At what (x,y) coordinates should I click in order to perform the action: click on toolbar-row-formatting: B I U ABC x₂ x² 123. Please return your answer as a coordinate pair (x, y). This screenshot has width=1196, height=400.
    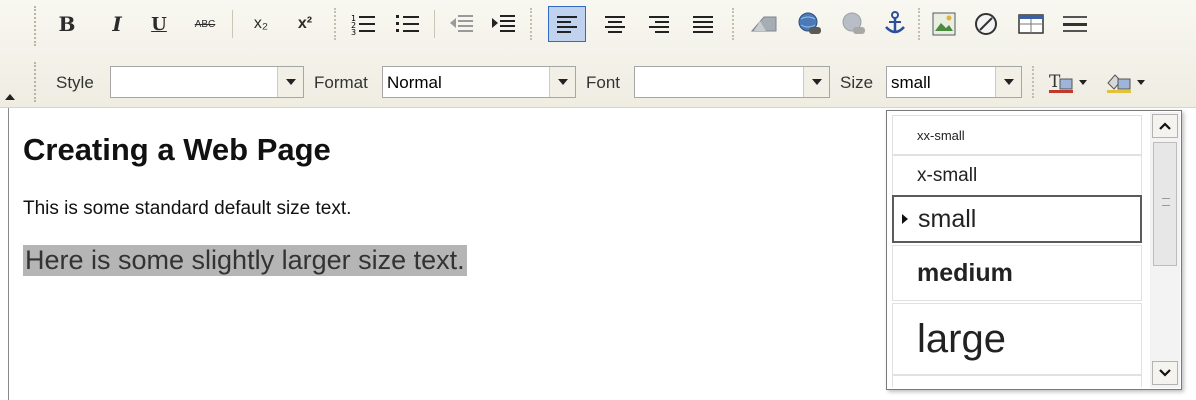
    Looking at the image, I should click on (598, 24).